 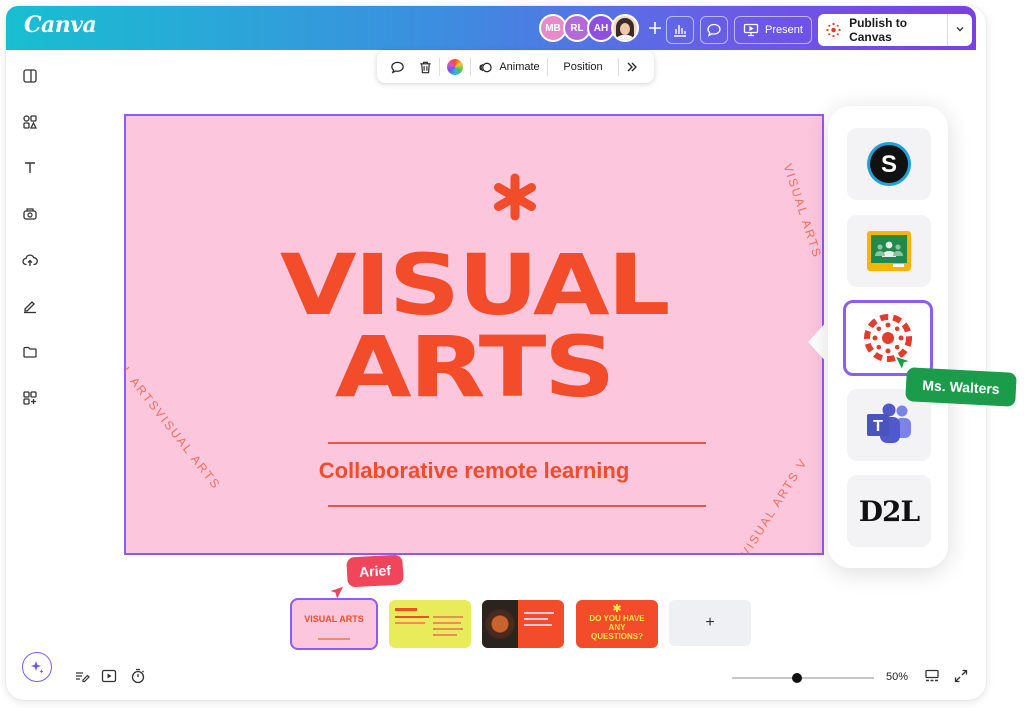 I want to click on text-icon, so click(x=30, y=168).